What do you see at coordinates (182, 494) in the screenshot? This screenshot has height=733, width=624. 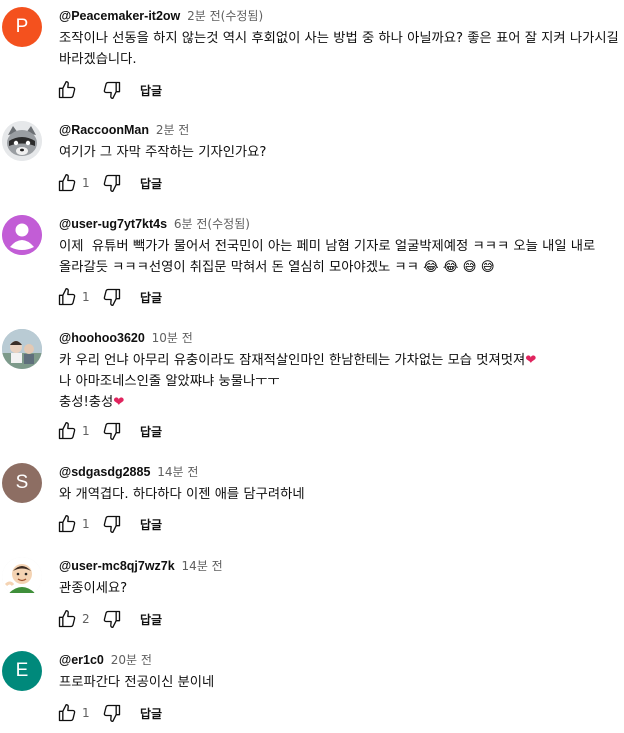 I see `comment-text: 와 개역겹다. 하다하다 이젠 애를 담구려하네` at bounding box center [182, 494].